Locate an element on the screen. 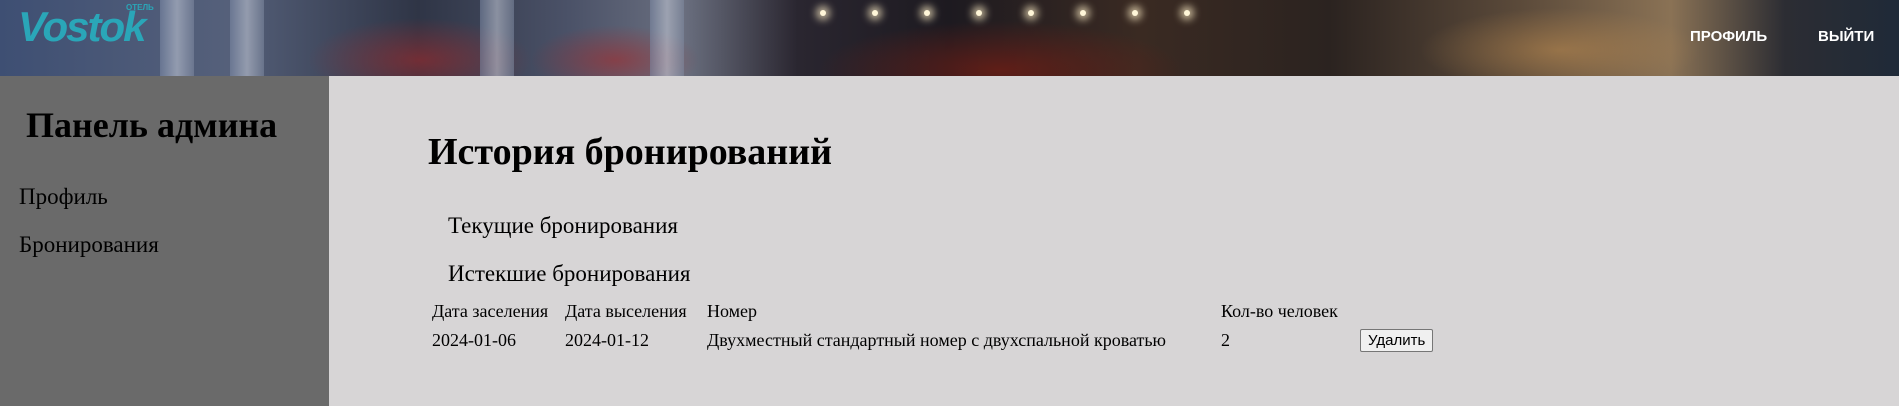 The height and width of the screenshot is (406, 1899). sidebar-item-bookings: Бронирования is located at coordinates (89, 245).